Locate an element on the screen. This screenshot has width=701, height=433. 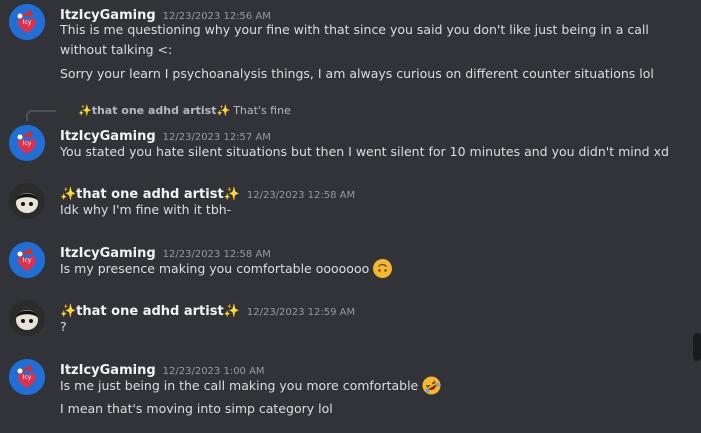
reply-preview: ✨that one adhd artist✨ That's fine is located at coordinates (175, 110).